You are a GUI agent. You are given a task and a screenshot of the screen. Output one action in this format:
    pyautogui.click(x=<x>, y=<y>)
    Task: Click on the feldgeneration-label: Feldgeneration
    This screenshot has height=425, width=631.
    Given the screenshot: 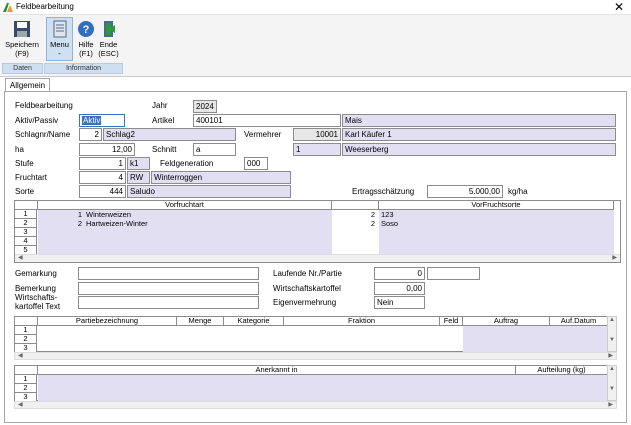 What is the action you would take?
    pyautogui.click(x=187, y=163)
    